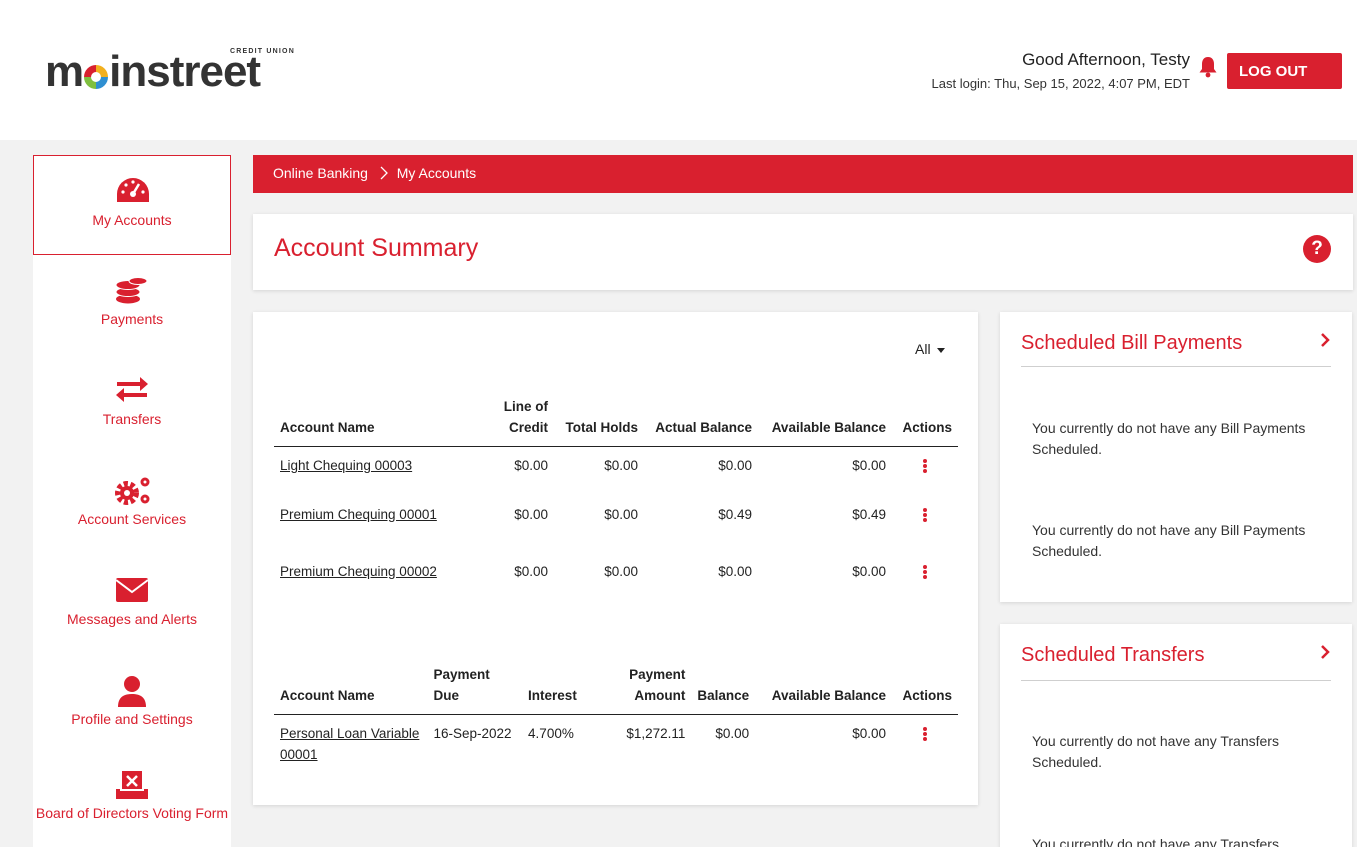  What do you see at coordinates (131, 290) in the screenshot?
I see `coins-icon` at bounding box center [131, 290].